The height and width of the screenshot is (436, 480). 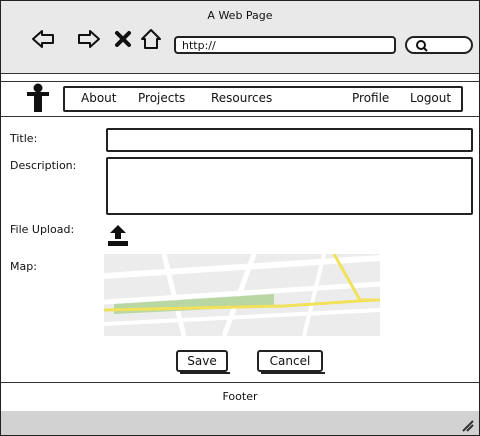 What do you see at coordinates (241, 98) in the screenshot?
I see `nav-item-resources: Resources` at bounding box center [241, 98].